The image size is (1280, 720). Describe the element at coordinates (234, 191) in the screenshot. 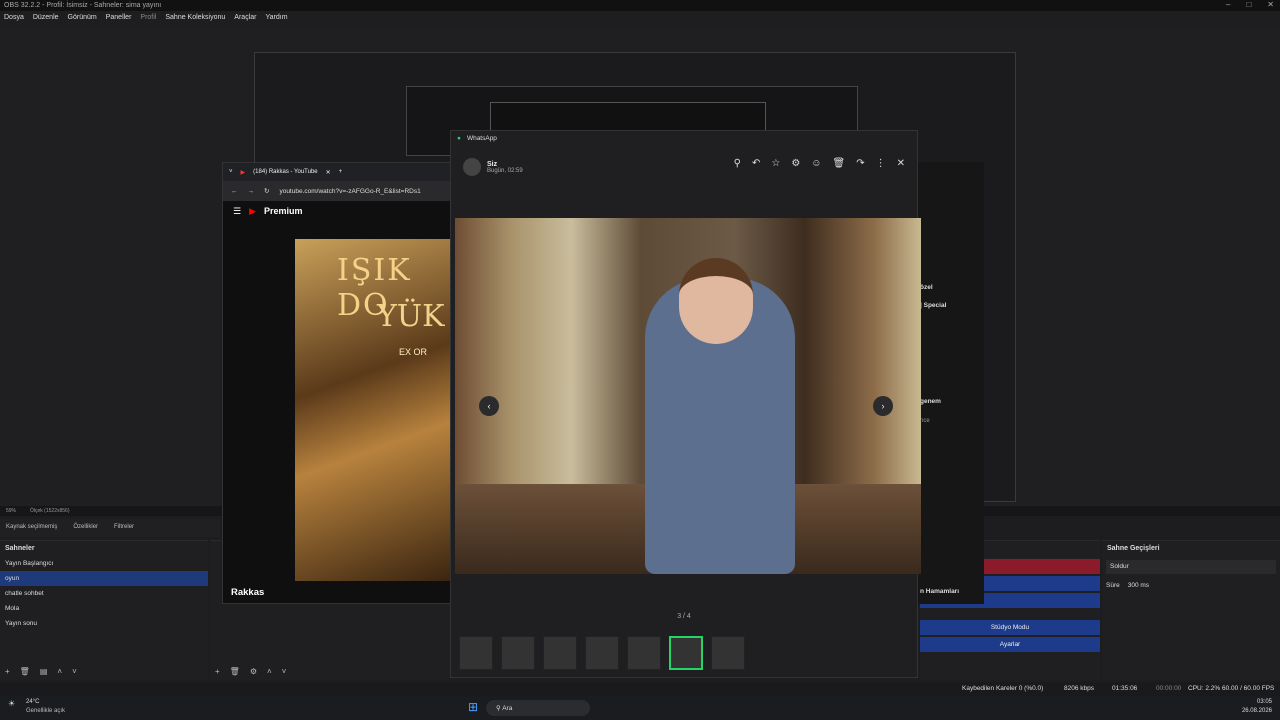

I see `back-icon: ←` at that location.